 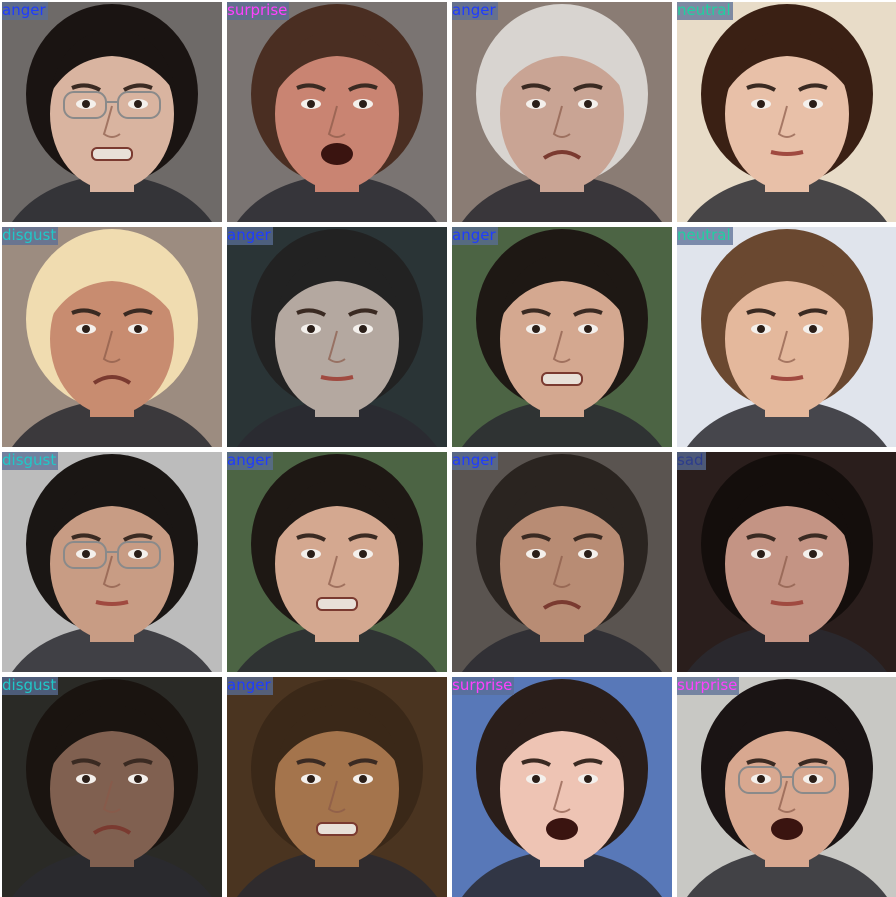 I want to click on face-tile: sad, so click(x=786, y=562).